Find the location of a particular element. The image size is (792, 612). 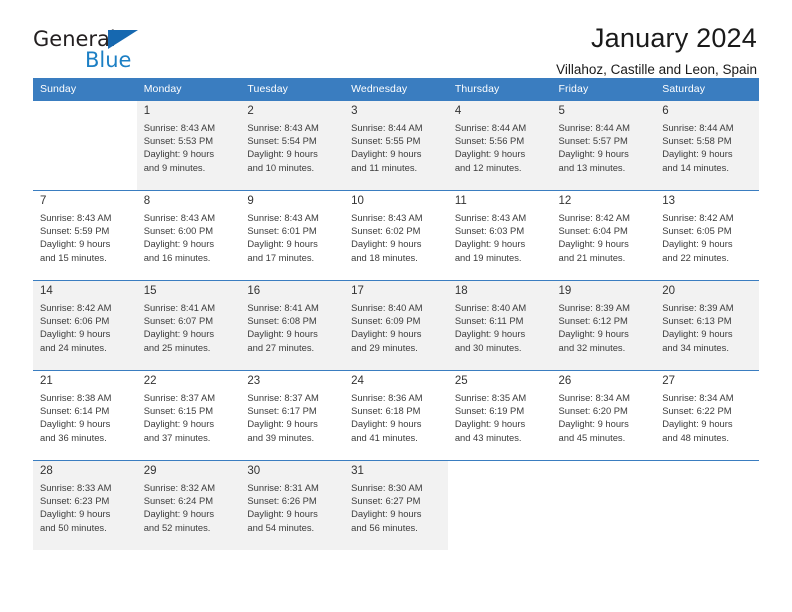

sunrise-text: Sunrise: 8:44 AM is located at coordinates (594, 127).